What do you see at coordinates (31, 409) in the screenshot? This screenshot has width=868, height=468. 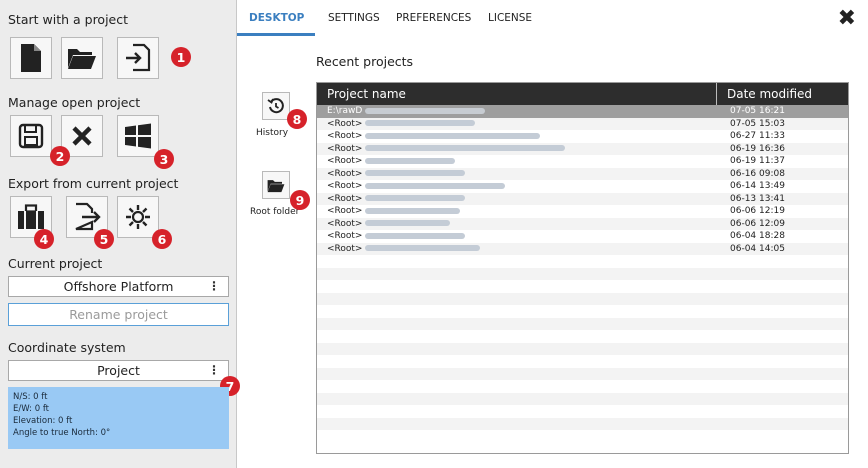 I see `coord-ew: E/W: 0 ft` at bounding box center [31, 409].